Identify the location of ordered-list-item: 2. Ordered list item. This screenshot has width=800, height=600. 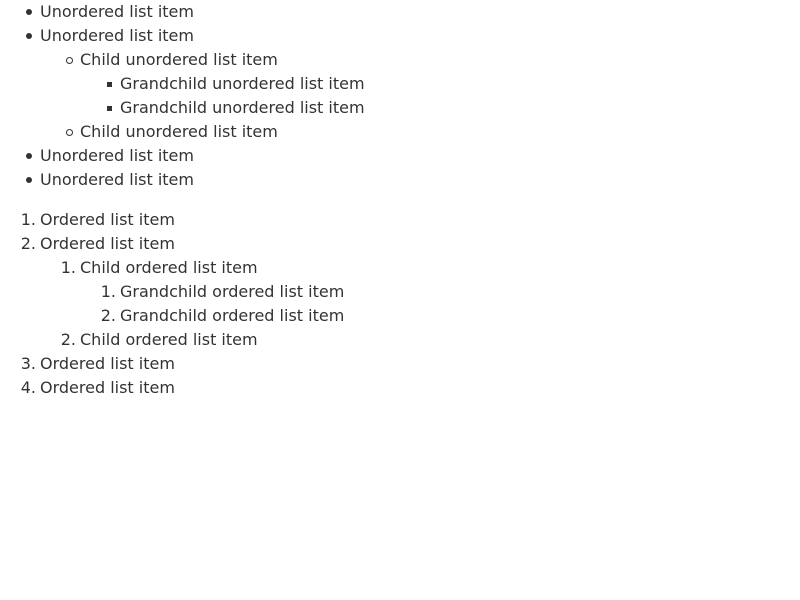
(400, 244).